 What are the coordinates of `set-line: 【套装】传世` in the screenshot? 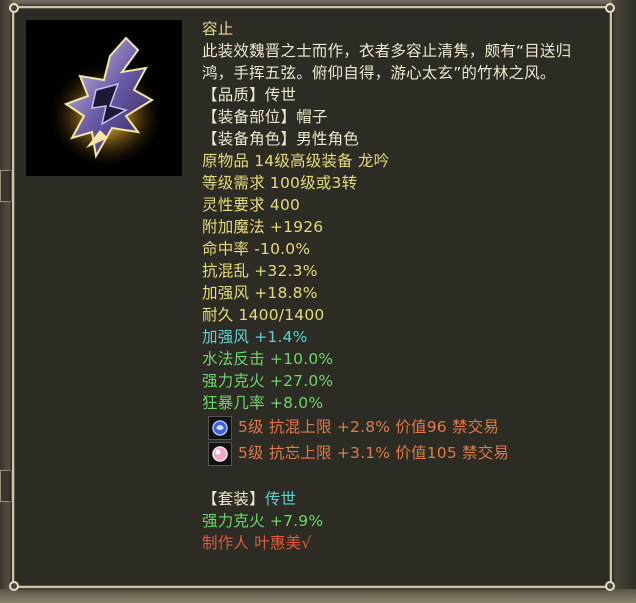 It's located at (402, 499).